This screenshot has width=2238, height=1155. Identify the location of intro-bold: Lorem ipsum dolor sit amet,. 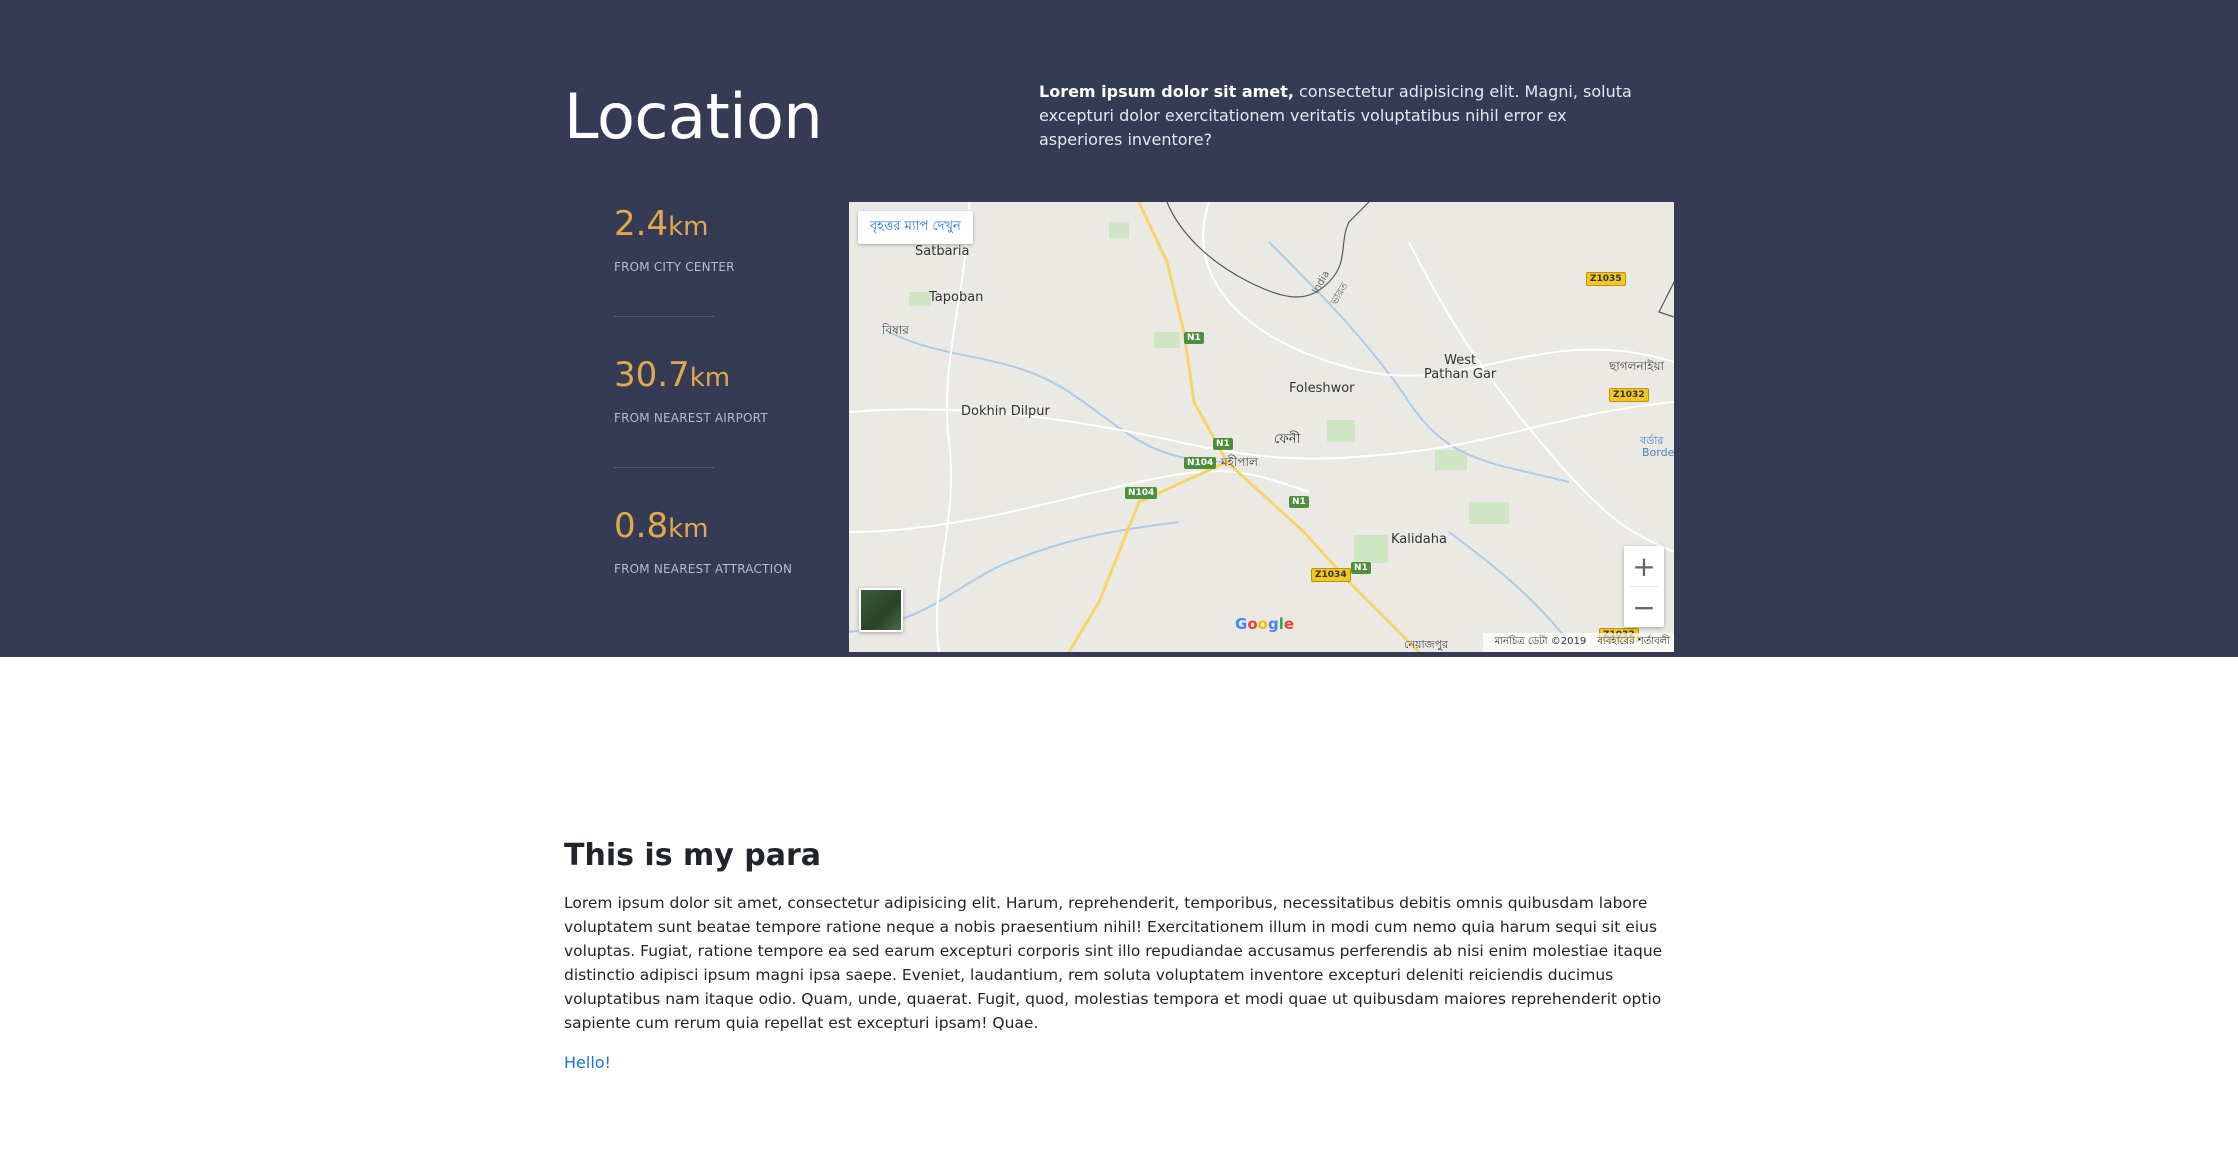
(1166, 91).